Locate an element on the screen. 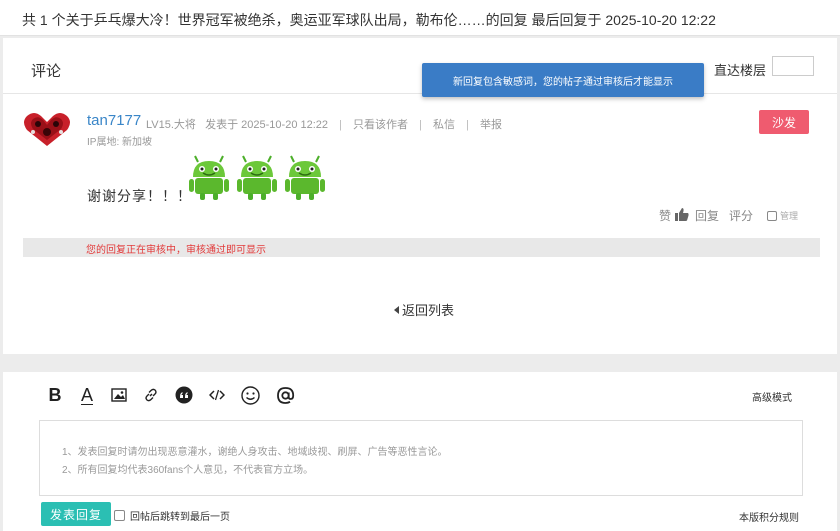  submit-reply-button: 发表回复 is located at coordinates (76, 514).